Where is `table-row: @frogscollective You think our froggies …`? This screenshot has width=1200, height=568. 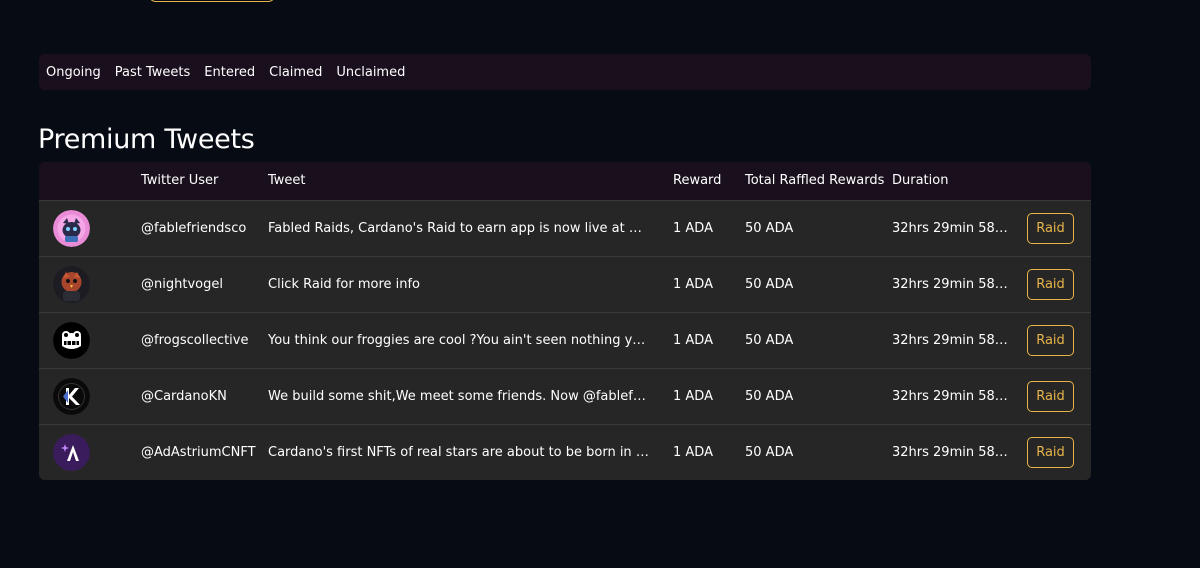 table-row: @frogscollective You think our froggies … is located at coordinates (565, 341).